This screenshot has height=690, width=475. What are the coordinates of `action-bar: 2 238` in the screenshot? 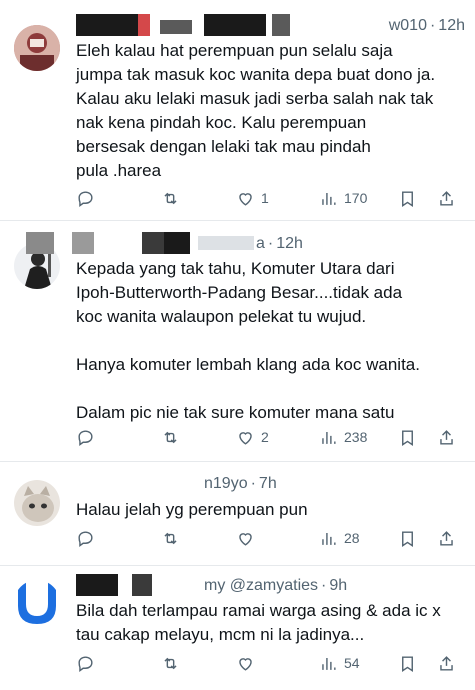 It's located at (270, 437).